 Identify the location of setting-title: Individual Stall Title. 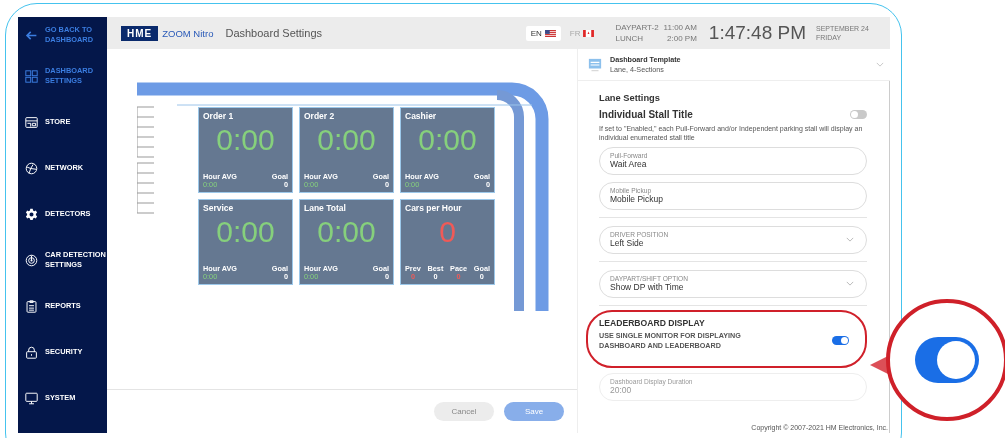
(646, 114).